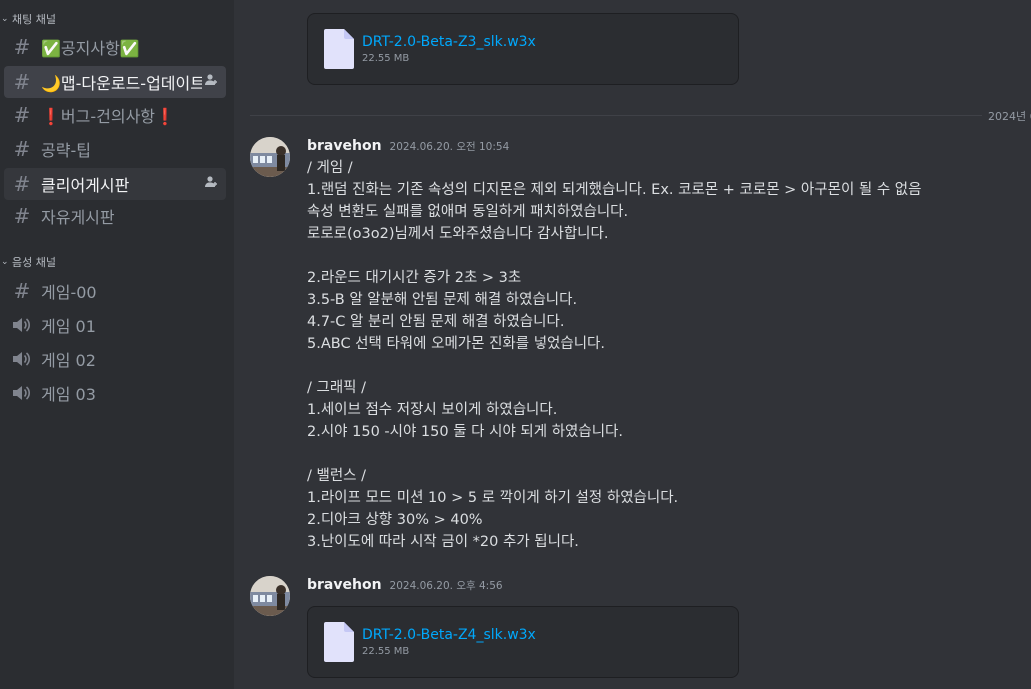 The height and width of the screenshot is (689, 1031). Describe the element at coordinates (115, 393) in the screenshot. I see `voice-channel-game-03: 게임 03` at that location.